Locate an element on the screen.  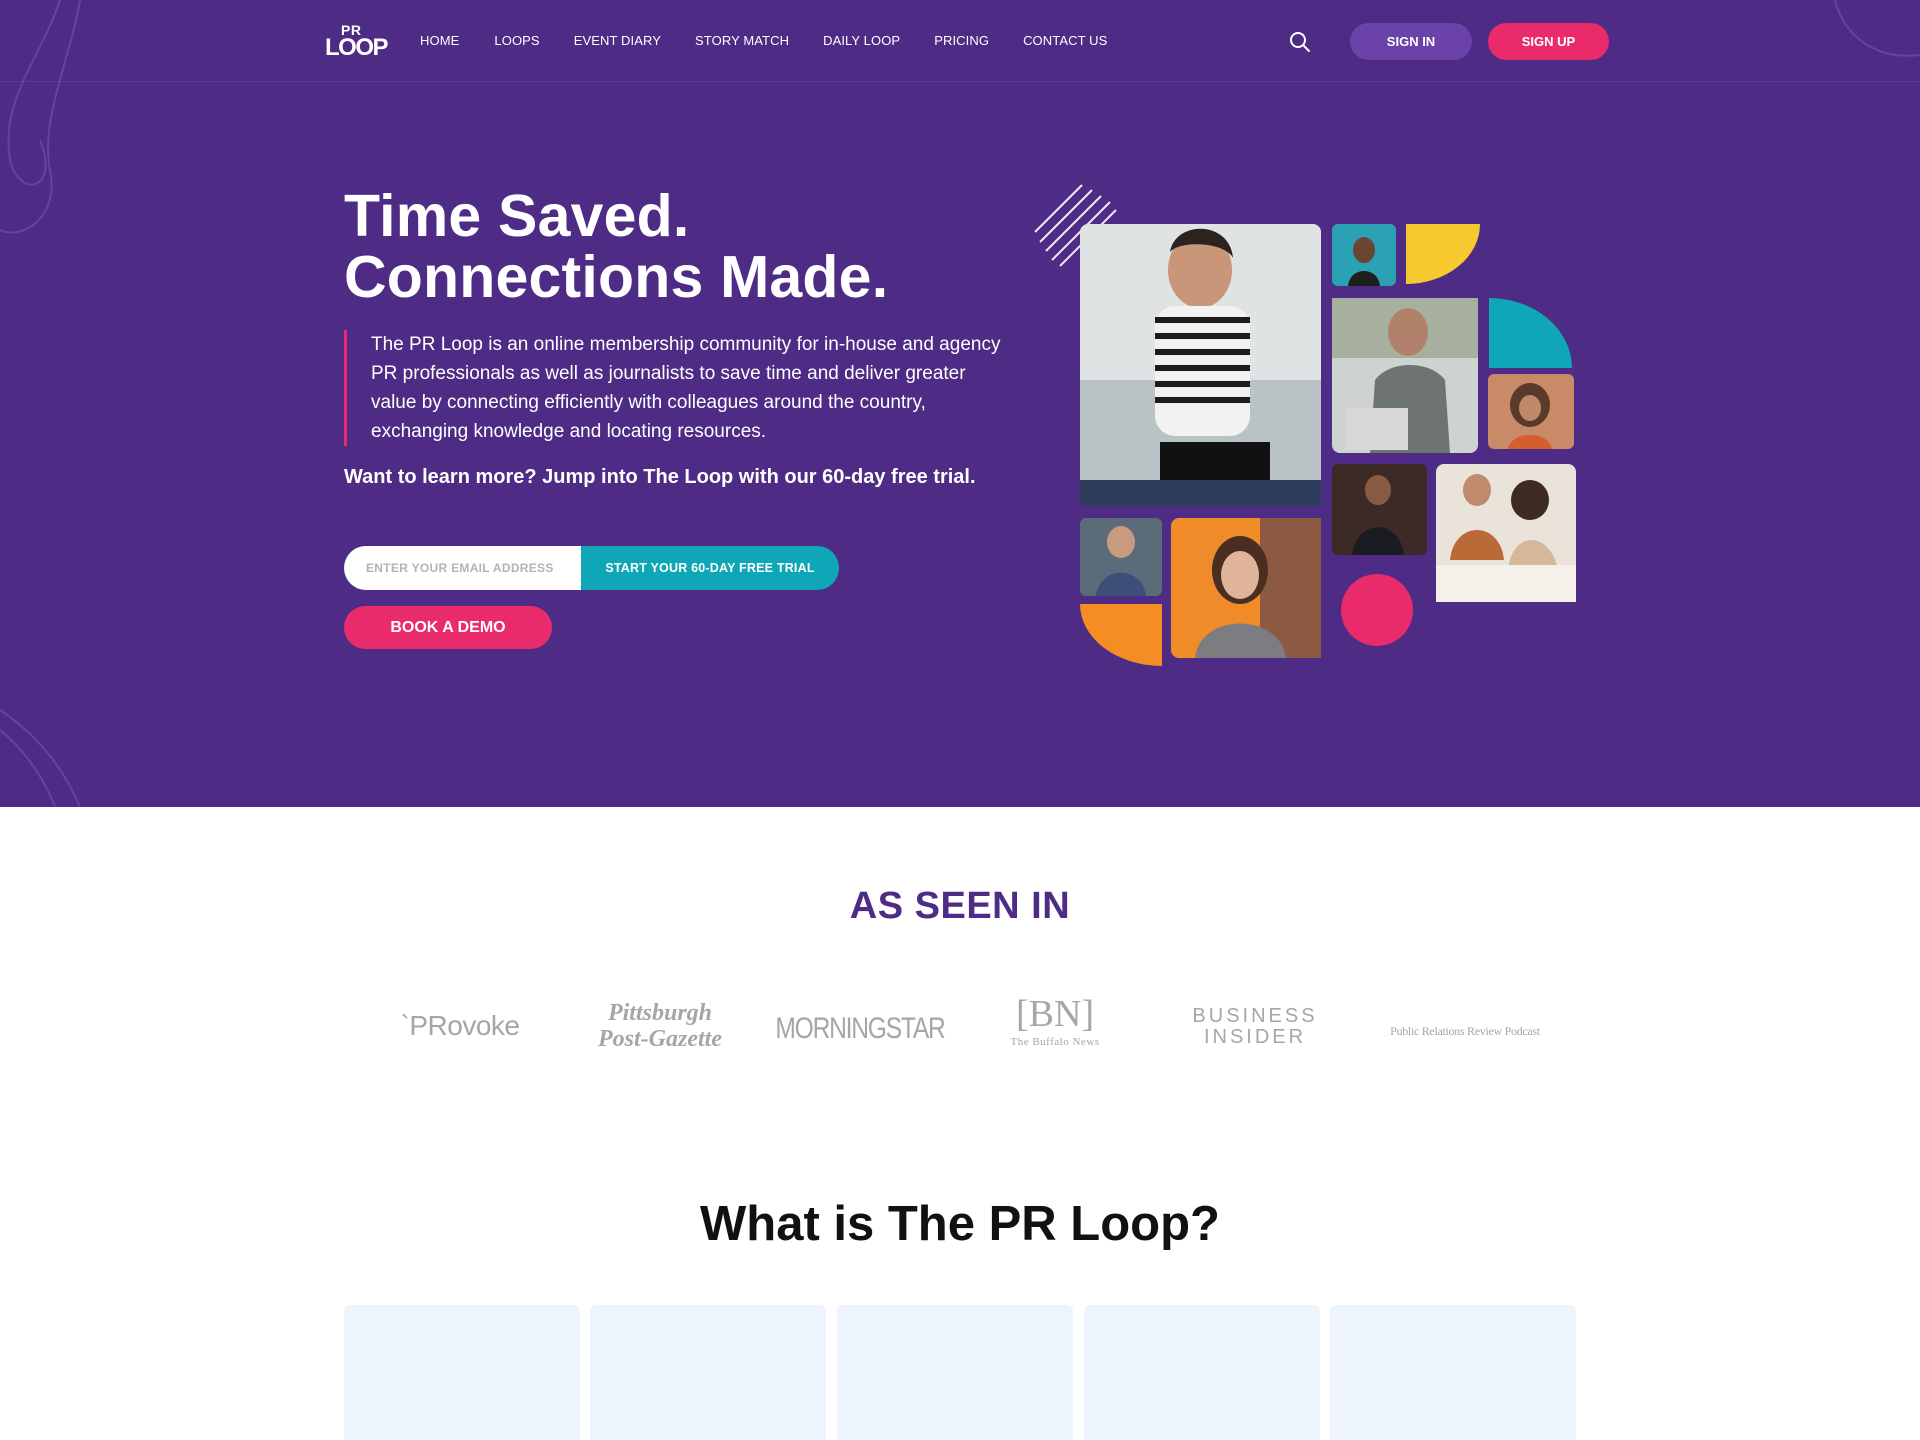
logo-loop-text: LOOP is located at coordinates (357, 47).